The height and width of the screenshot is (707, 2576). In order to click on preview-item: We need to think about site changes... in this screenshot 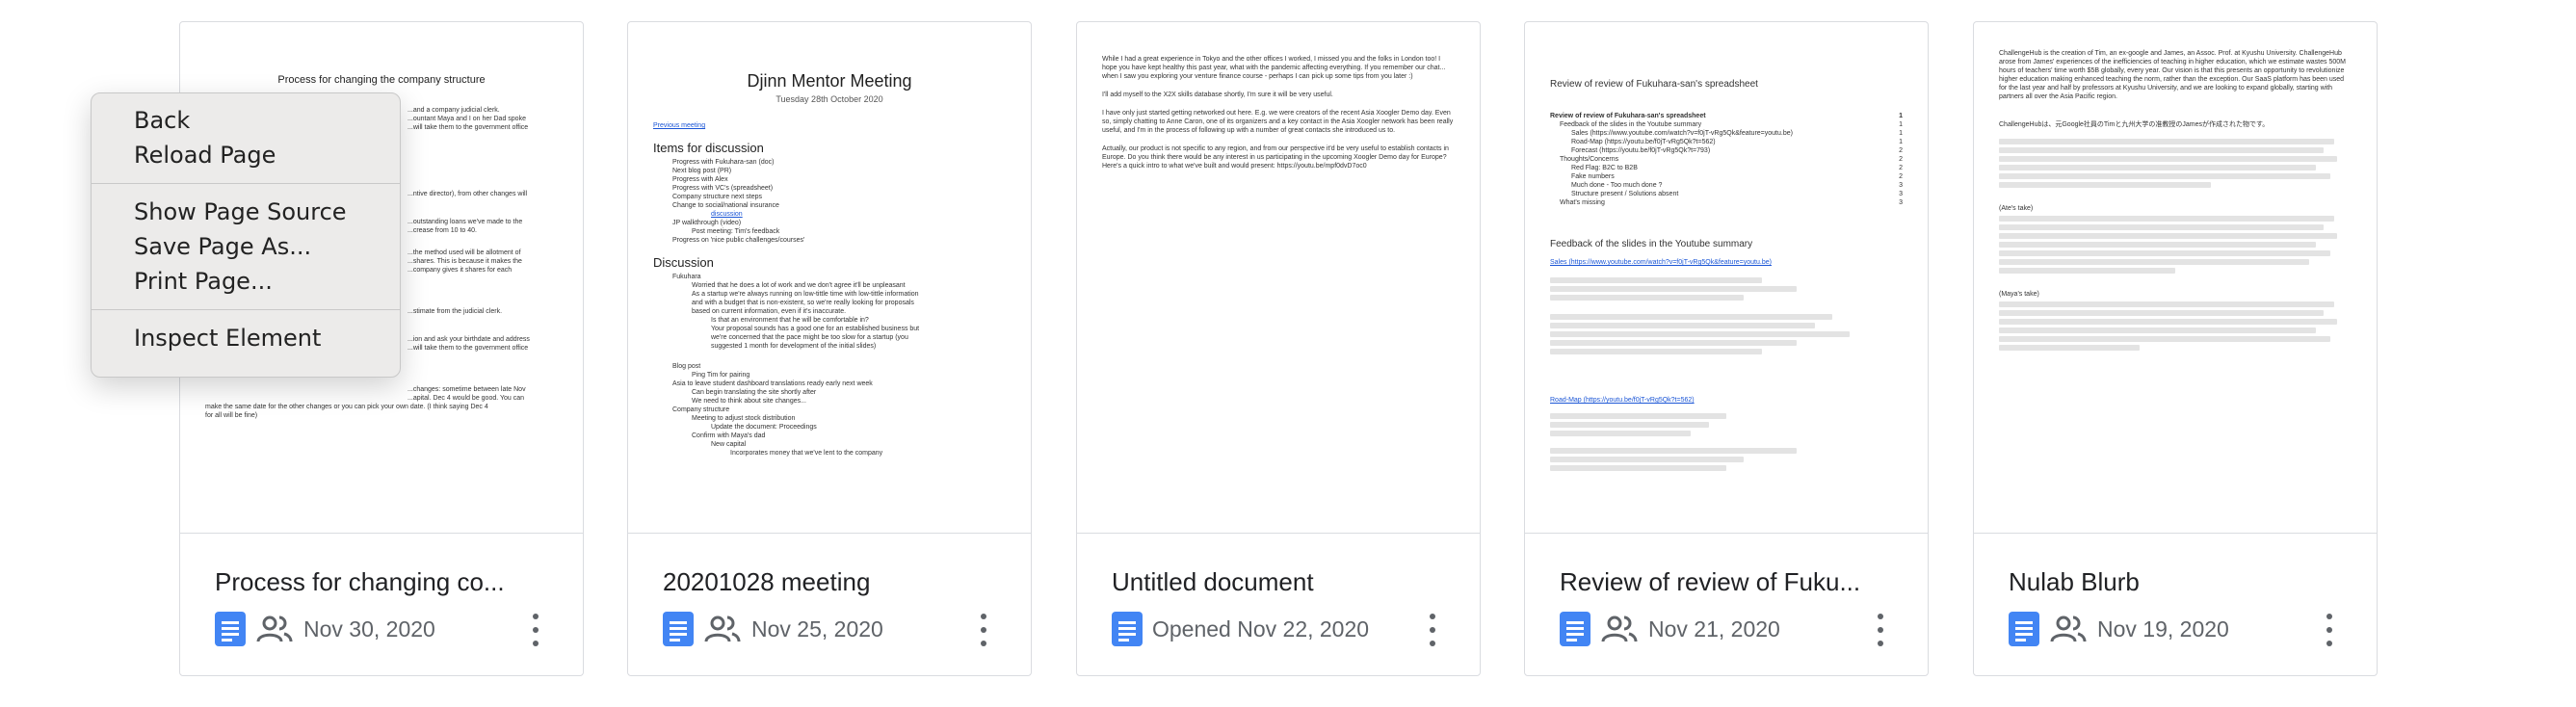, I will do `click(749, 401)`.